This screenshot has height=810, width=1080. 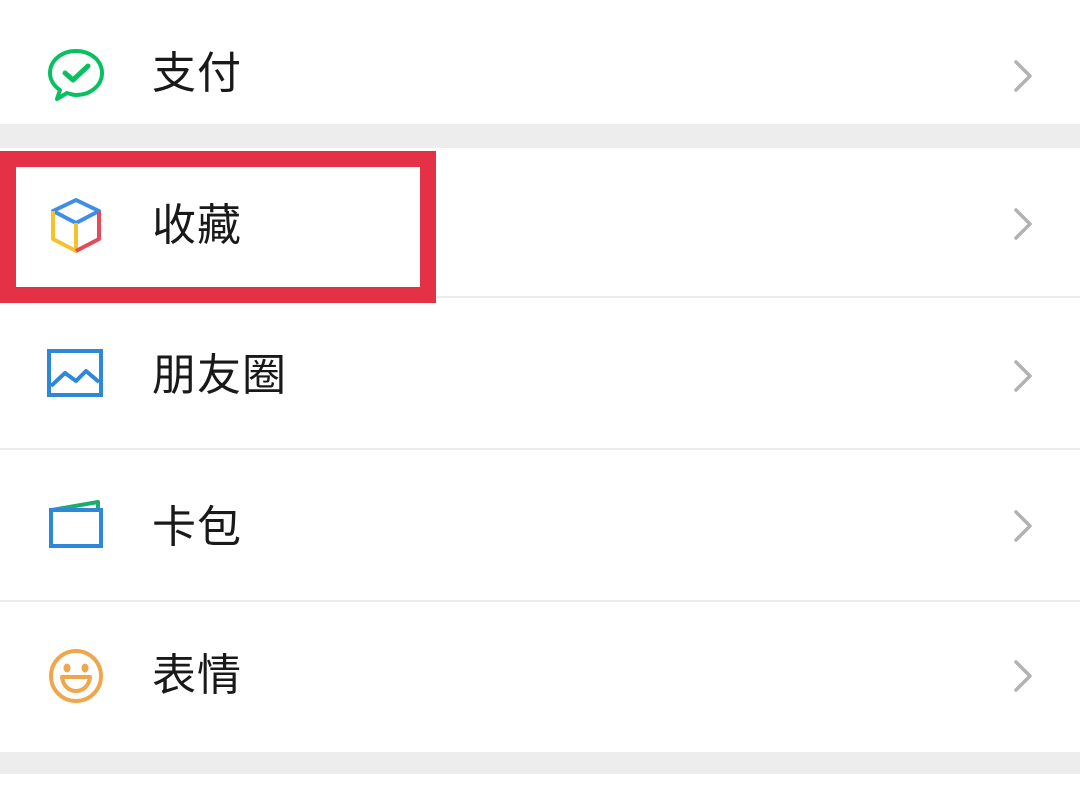 What do you see at coordinates (76, 526) in the screenshot?
I see `card-wallet-icon` at bounding box center [76, 526].